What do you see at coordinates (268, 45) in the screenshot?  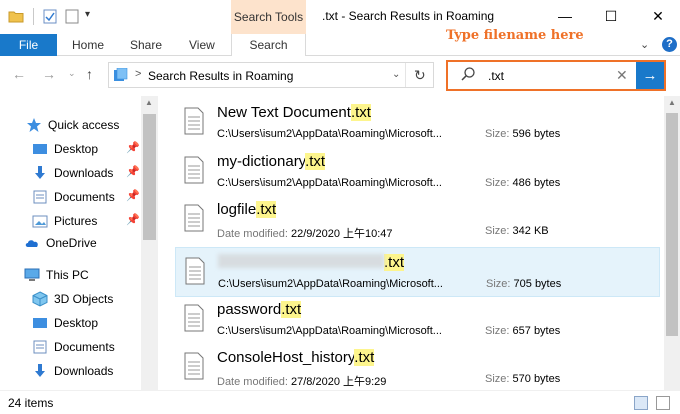 I see `tab-search: Search` at bounding box center [268, 45].